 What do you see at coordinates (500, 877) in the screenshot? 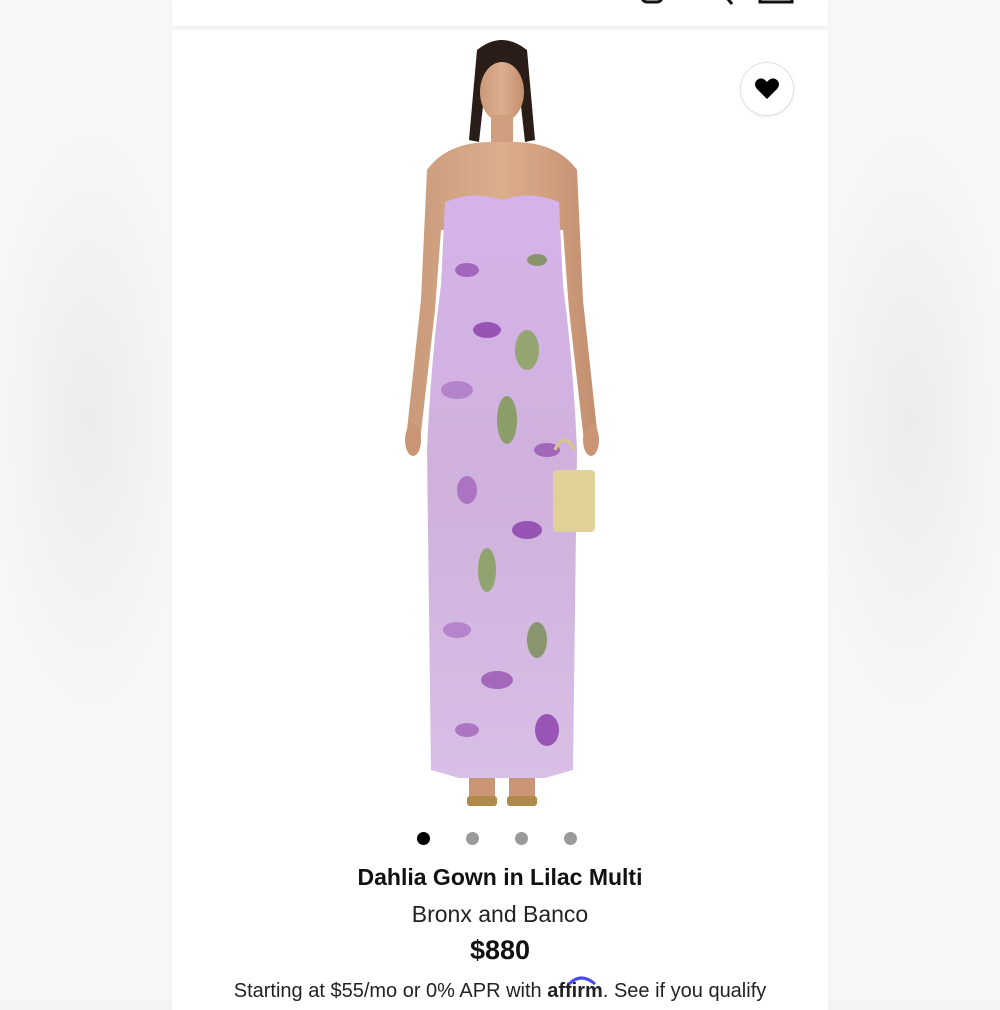
I see `product-title: Dahlia Gown in Lilac Multi` at bounding box center [500, 877].